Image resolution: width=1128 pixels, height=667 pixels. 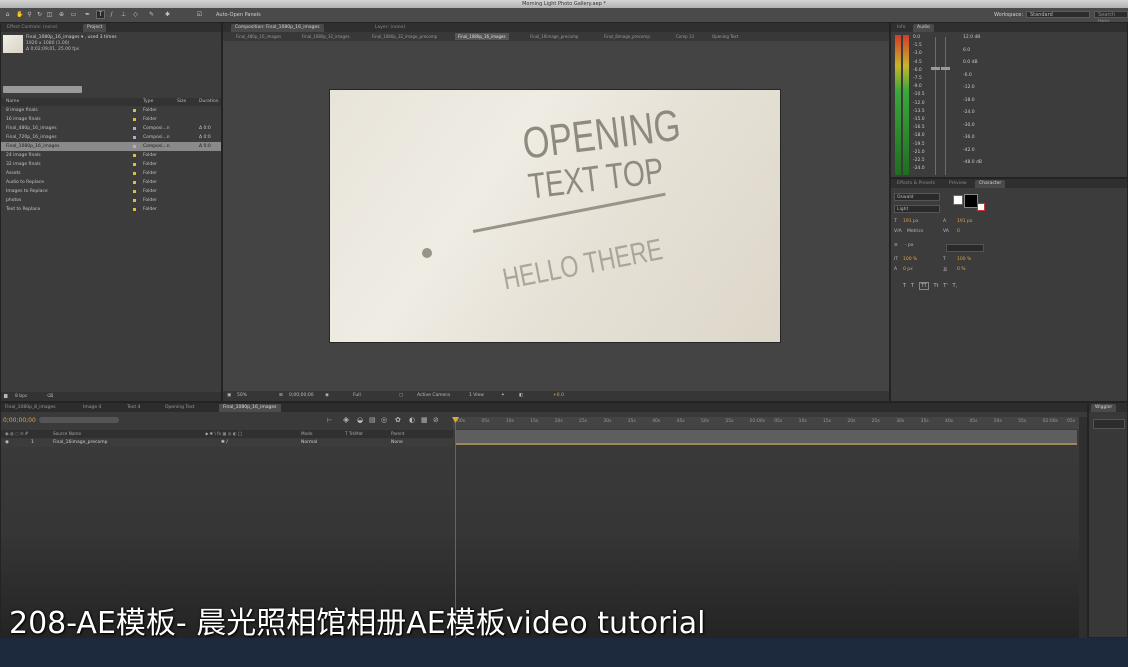 I want to click on puppet-tool-icon: ✱, so click(x=167, y=14).